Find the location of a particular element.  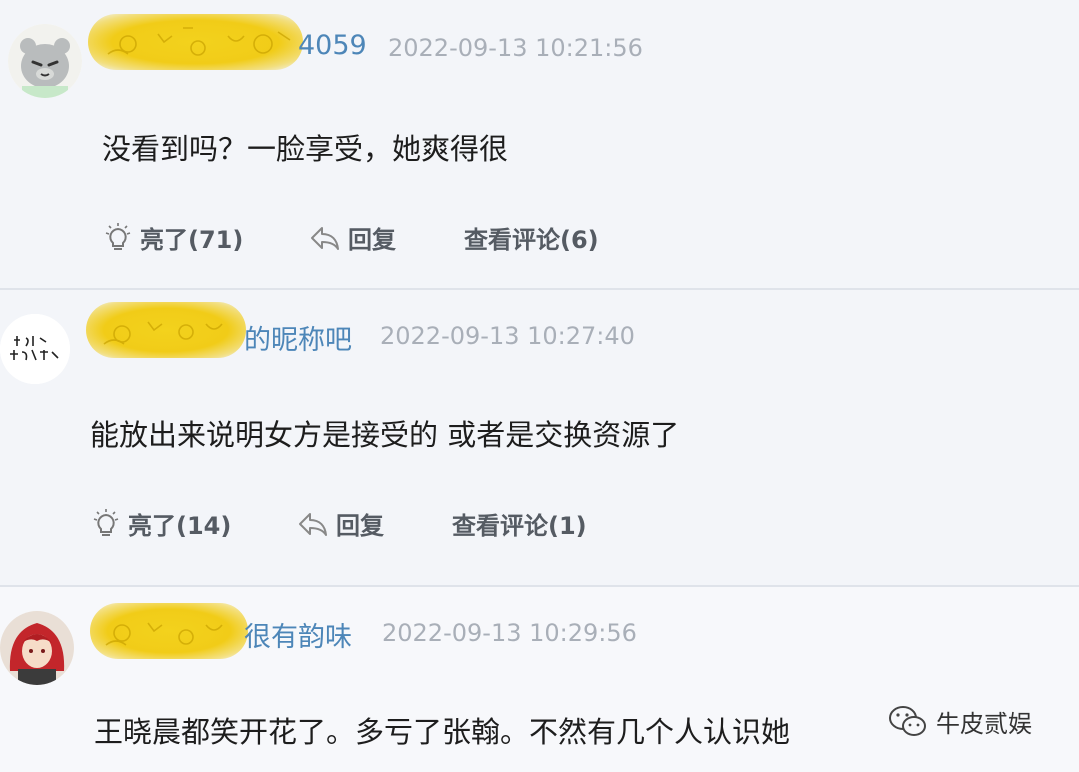

red-hair-character-avatar-icon is located at coordinates (37, 648).